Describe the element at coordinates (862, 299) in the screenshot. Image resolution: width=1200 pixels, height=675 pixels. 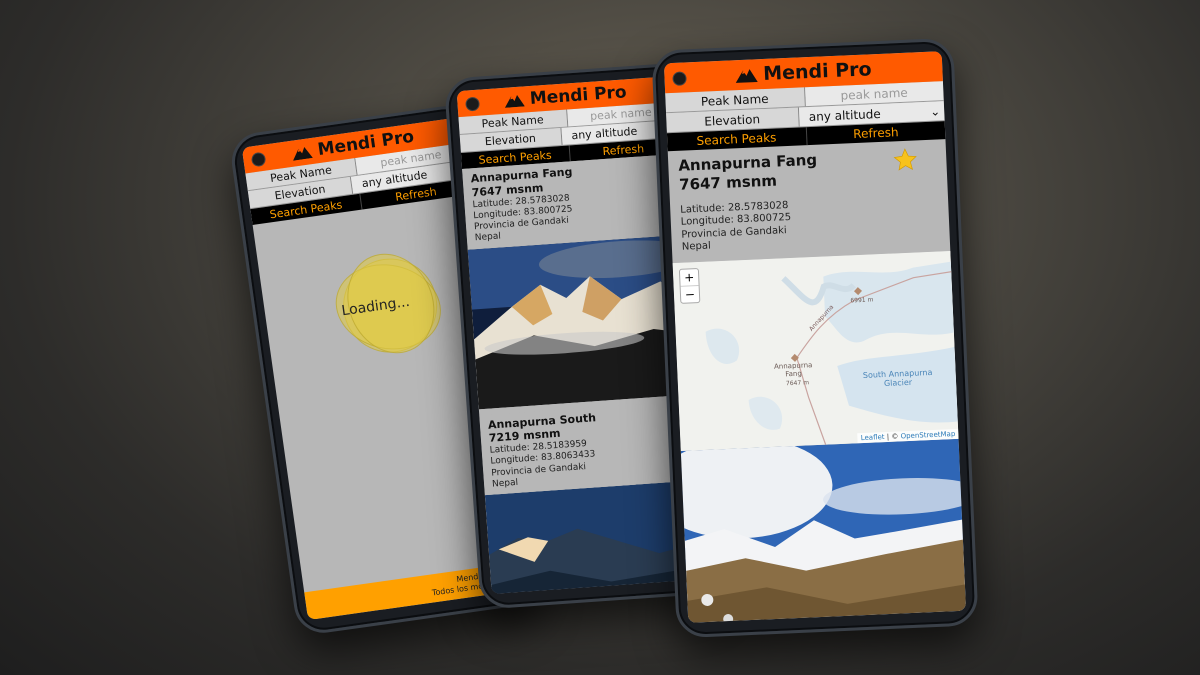
I see `map-label-other-elev: 6991 m` at that location.